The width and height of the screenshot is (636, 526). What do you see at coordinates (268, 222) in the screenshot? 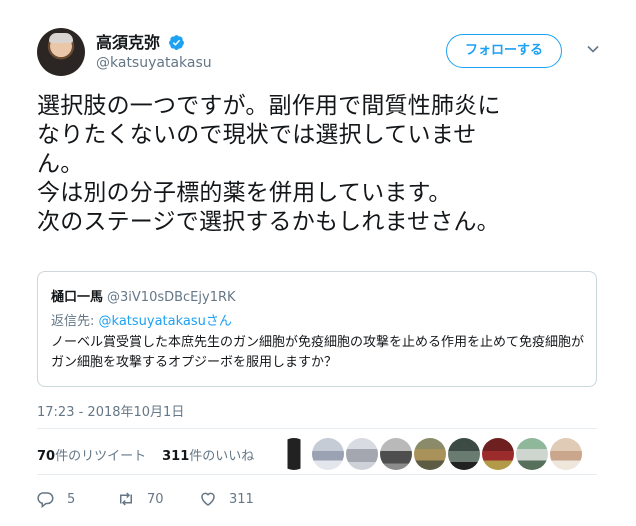
I see `tweet-text-line: 次のステージで選択するかもしれませさん。` at bounding box center [268, 222].